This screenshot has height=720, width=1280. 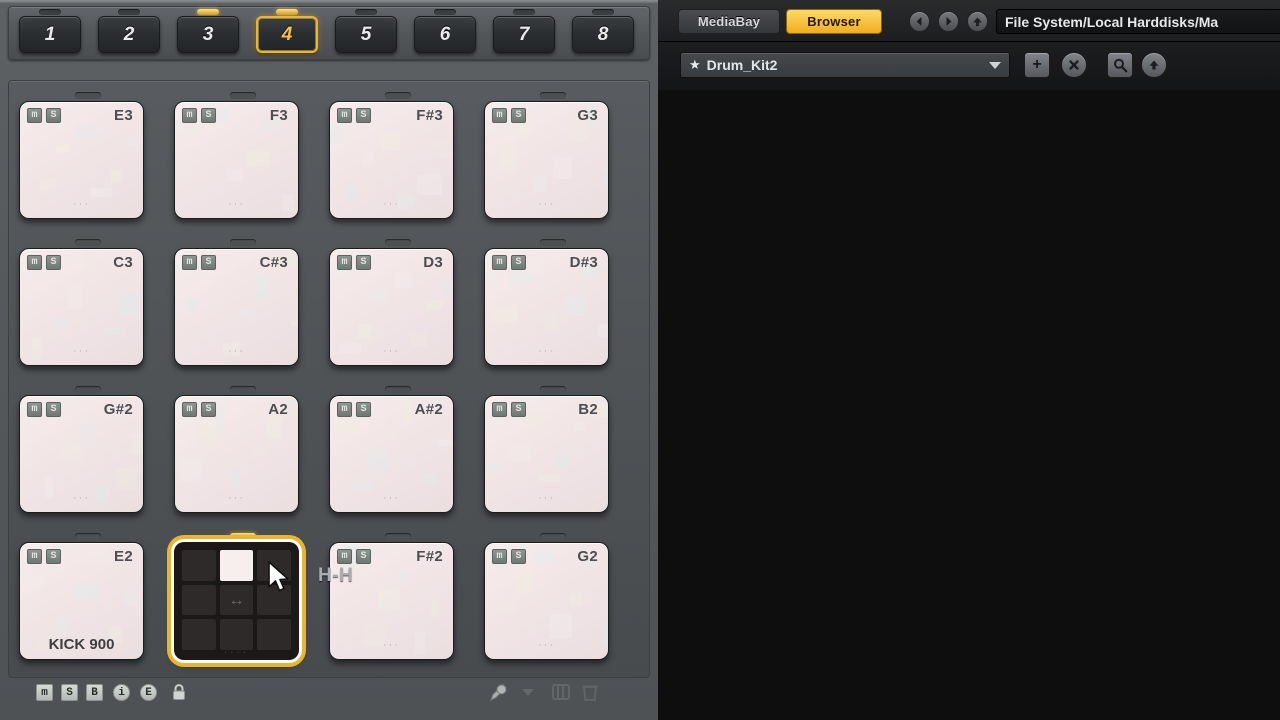 What do you see at coordinates (236, 601) in the screenshot?
I see `pad-14: ↔ ····` at bounding box center [236, 601].